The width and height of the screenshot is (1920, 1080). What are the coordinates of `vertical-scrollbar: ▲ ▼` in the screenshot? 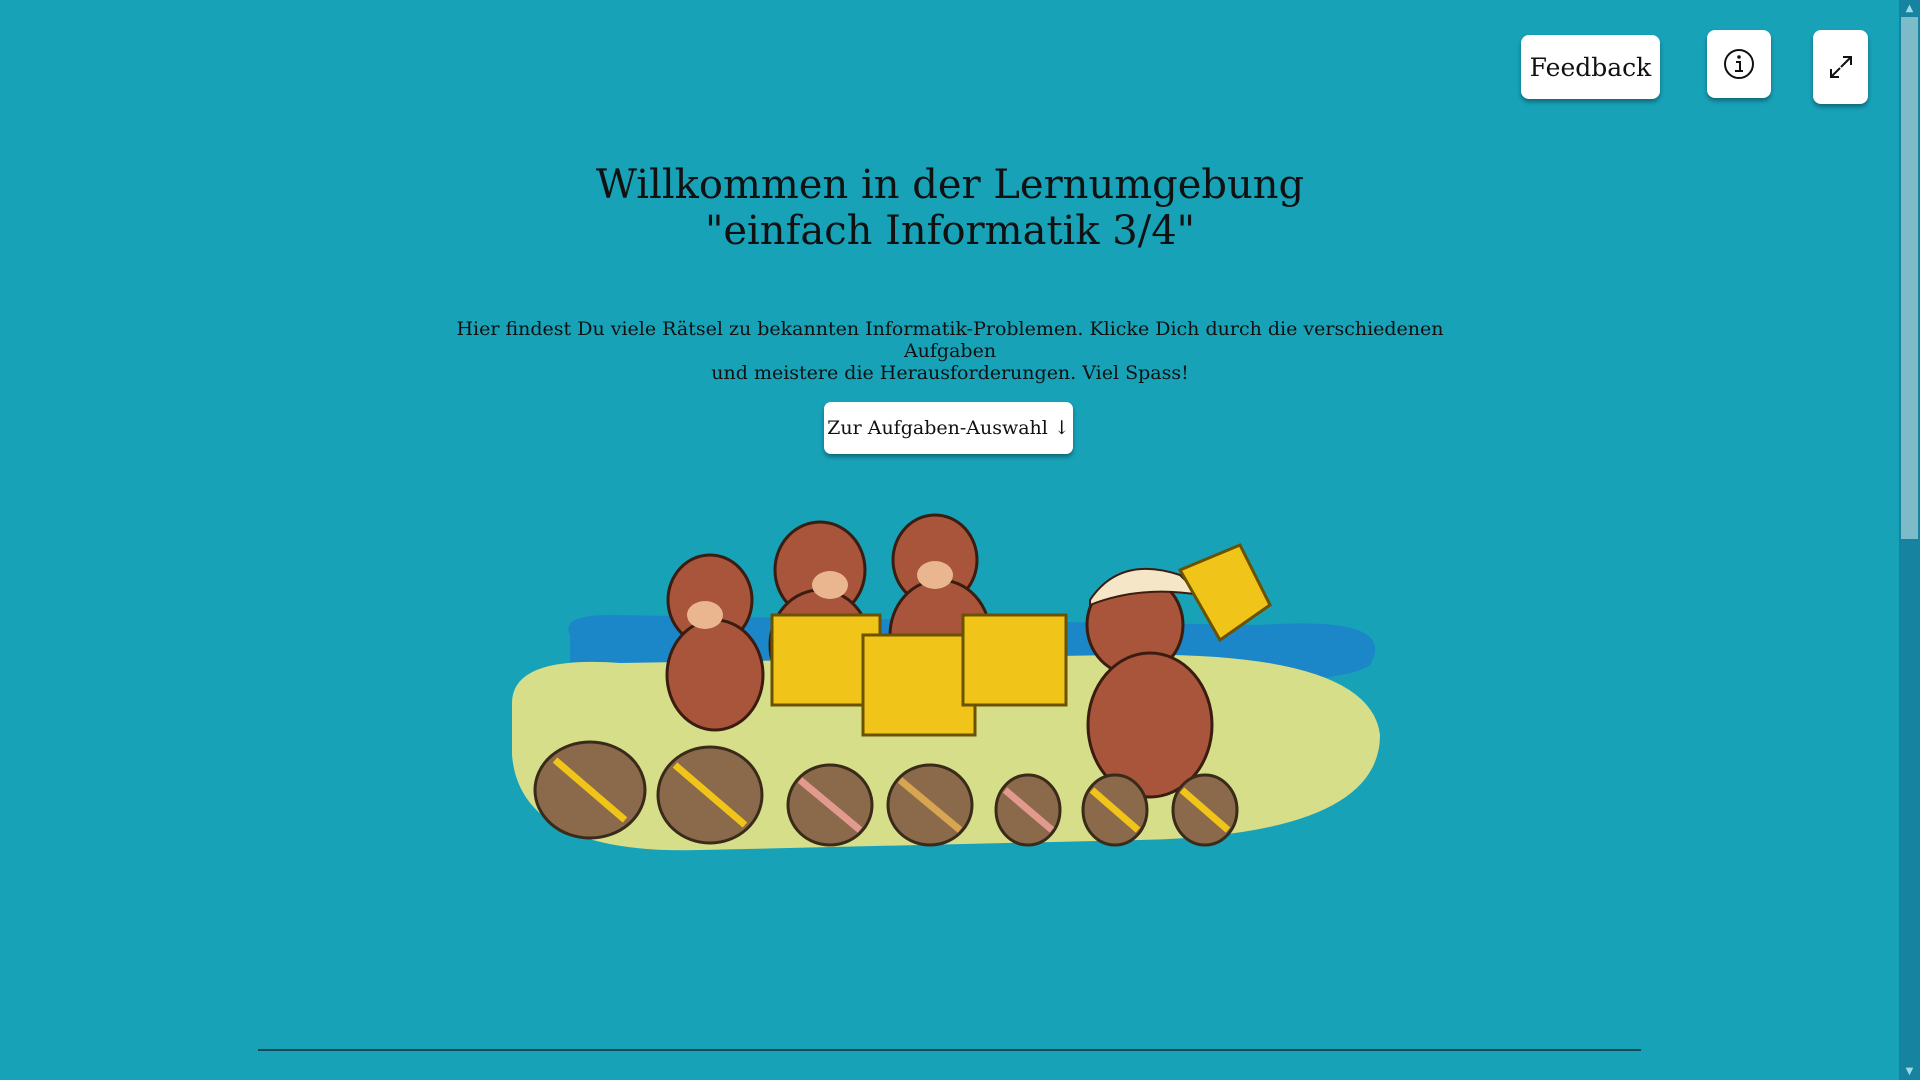 It's located at (1909, 540).